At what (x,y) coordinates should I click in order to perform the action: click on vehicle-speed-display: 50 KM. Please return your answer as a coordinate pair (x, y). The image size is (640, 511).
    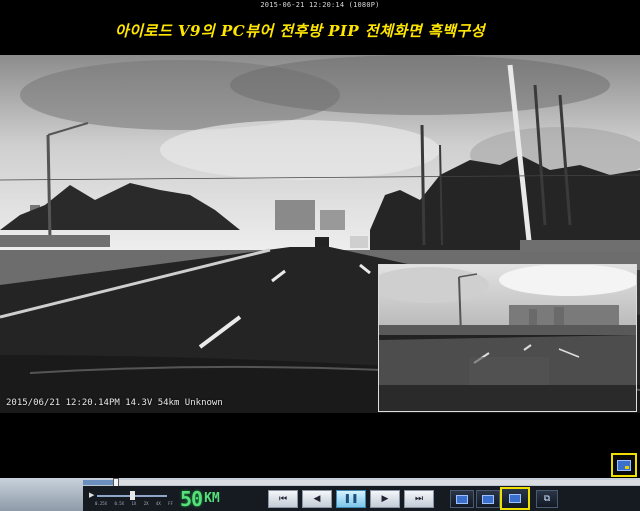
    Looking at the image, I should click on (216, 499).